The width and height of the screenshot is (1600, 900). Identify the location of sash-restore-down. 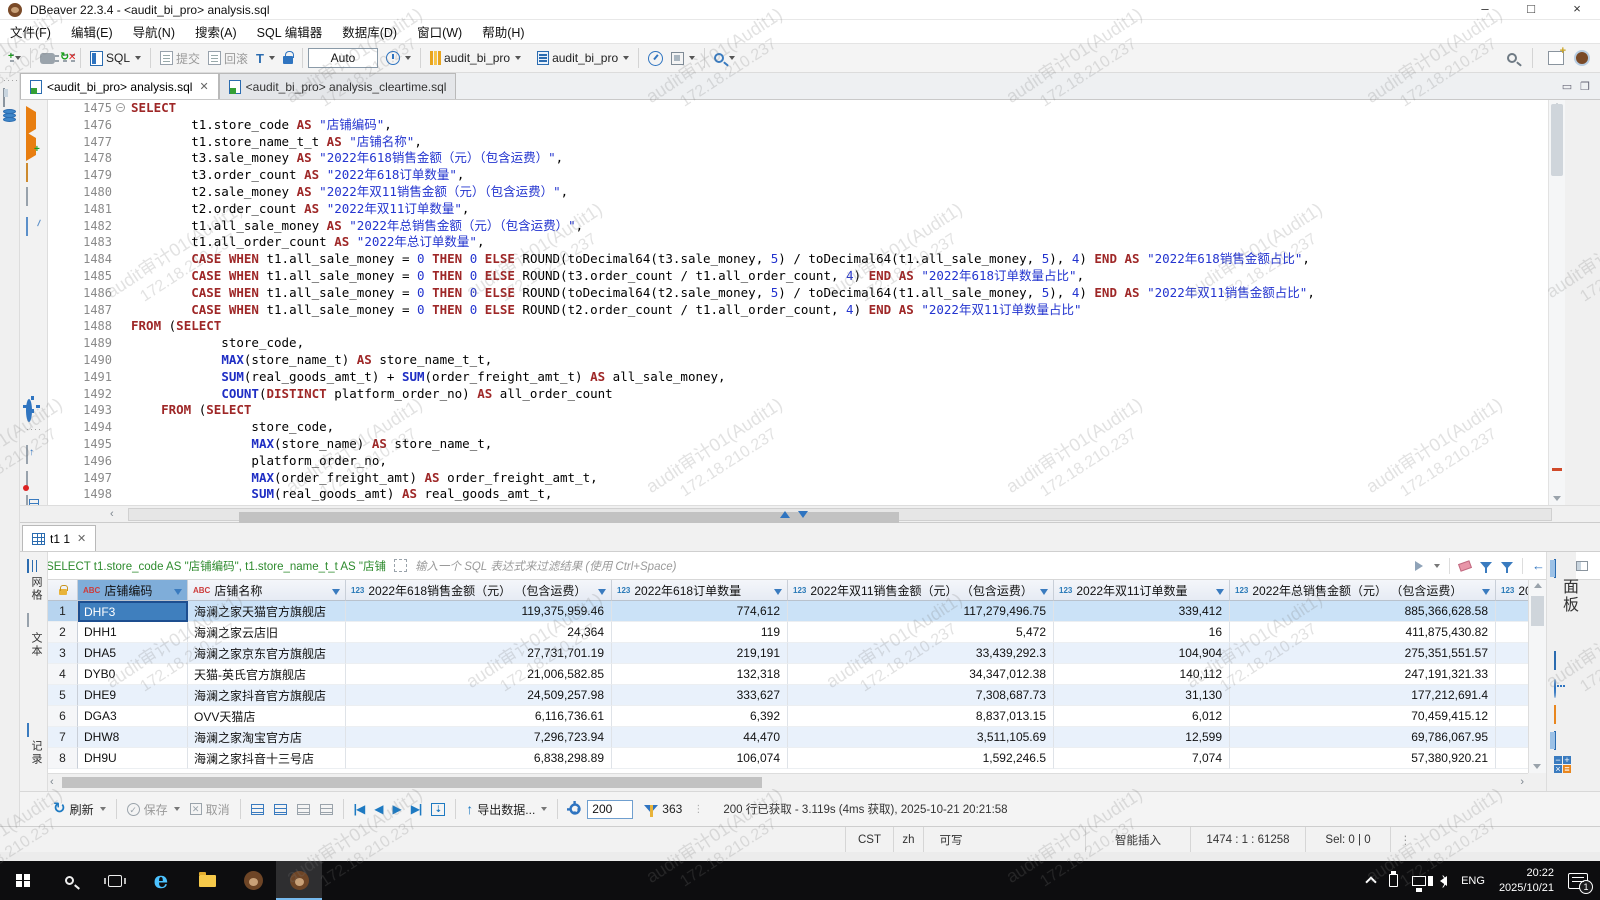
(803, 514).